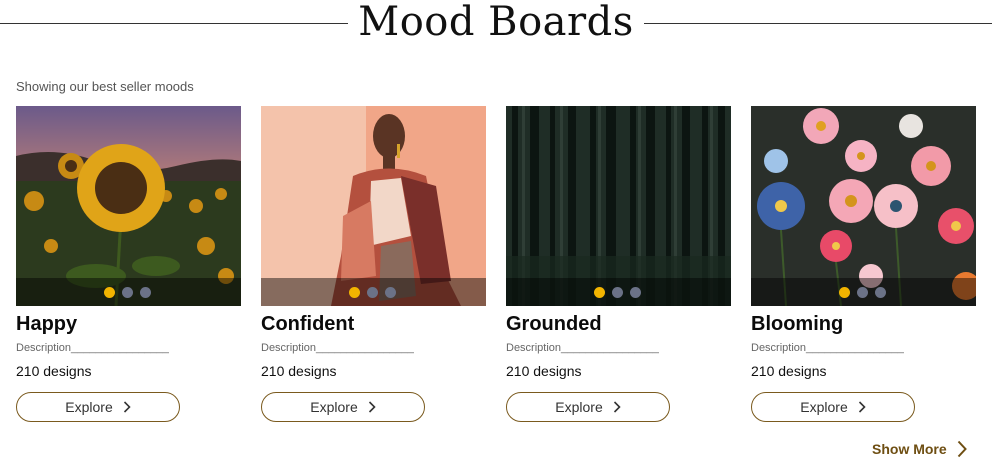 The width and height of the screenshot is (992, 464). I want to click on header-divider-right, so click(818, 23).